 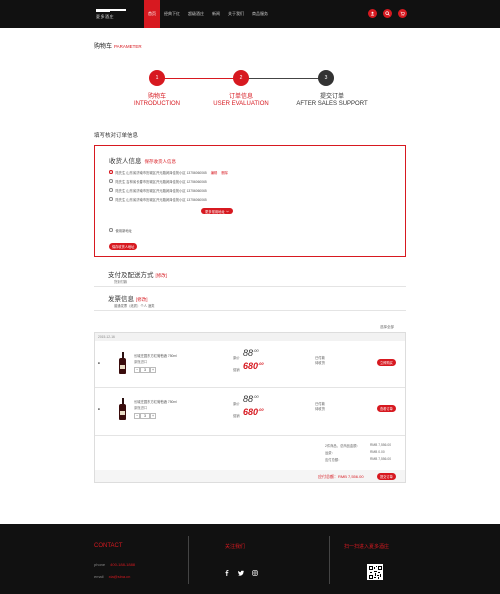 I want to click on step-1-circle: 1, so click(x=157, y=78).